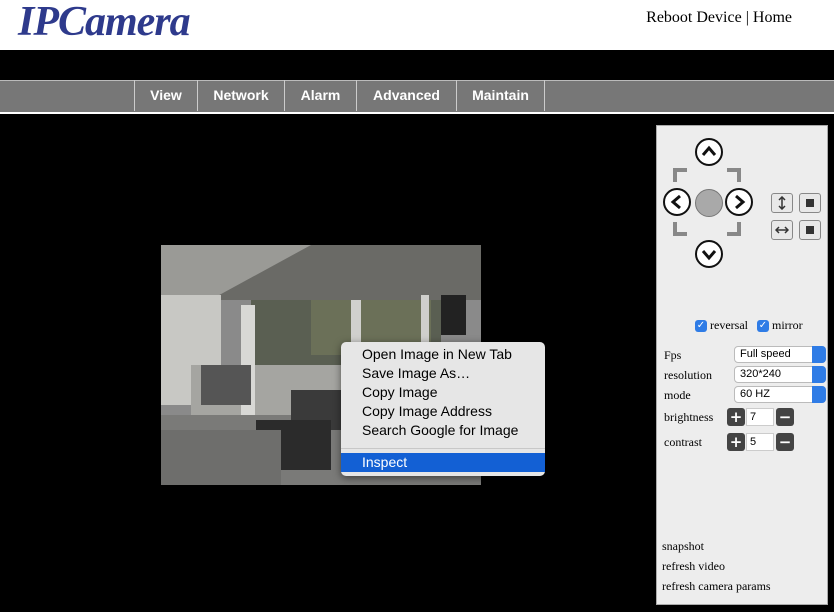  I want to click on reversal-label: reversal, so click(729, 325).